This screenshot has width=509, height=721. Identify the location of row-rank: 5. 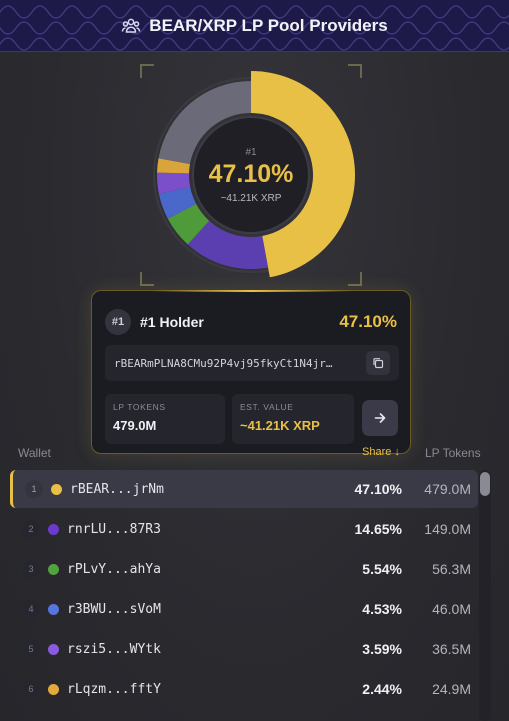
(31, 649).